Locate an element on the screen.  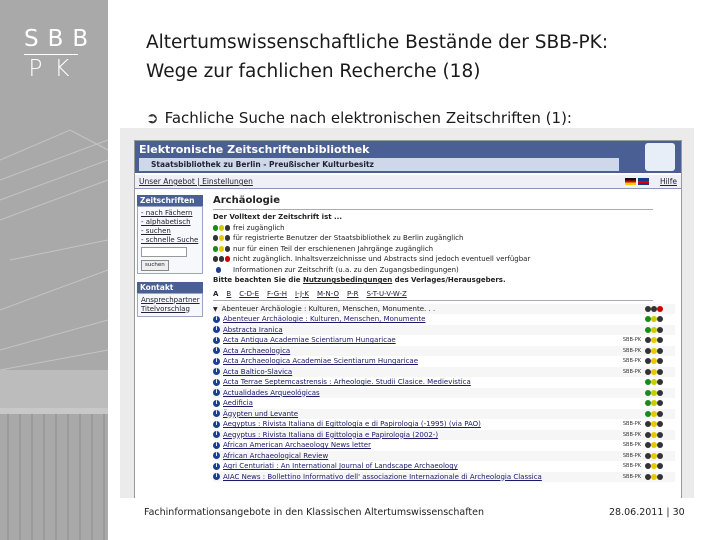
journal-title: Abstracta Iranica is located at coordinates (253, 330).